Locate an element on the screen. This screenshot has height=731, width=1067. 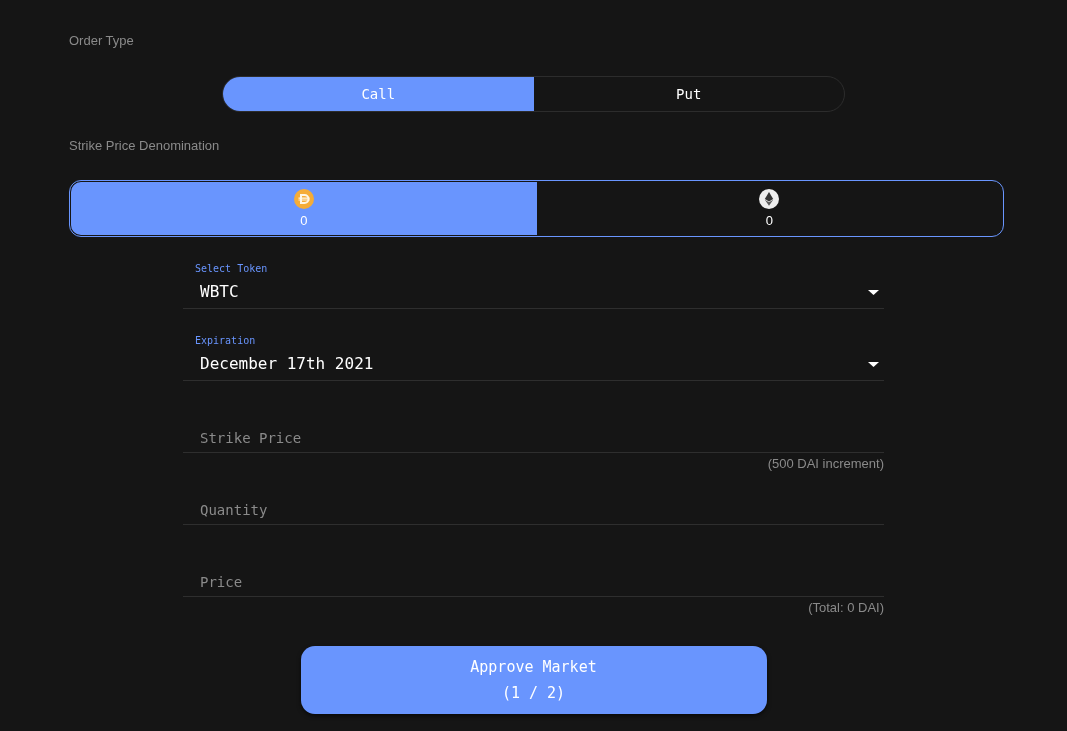
input-field: Price is located at coordinates (533, 580).